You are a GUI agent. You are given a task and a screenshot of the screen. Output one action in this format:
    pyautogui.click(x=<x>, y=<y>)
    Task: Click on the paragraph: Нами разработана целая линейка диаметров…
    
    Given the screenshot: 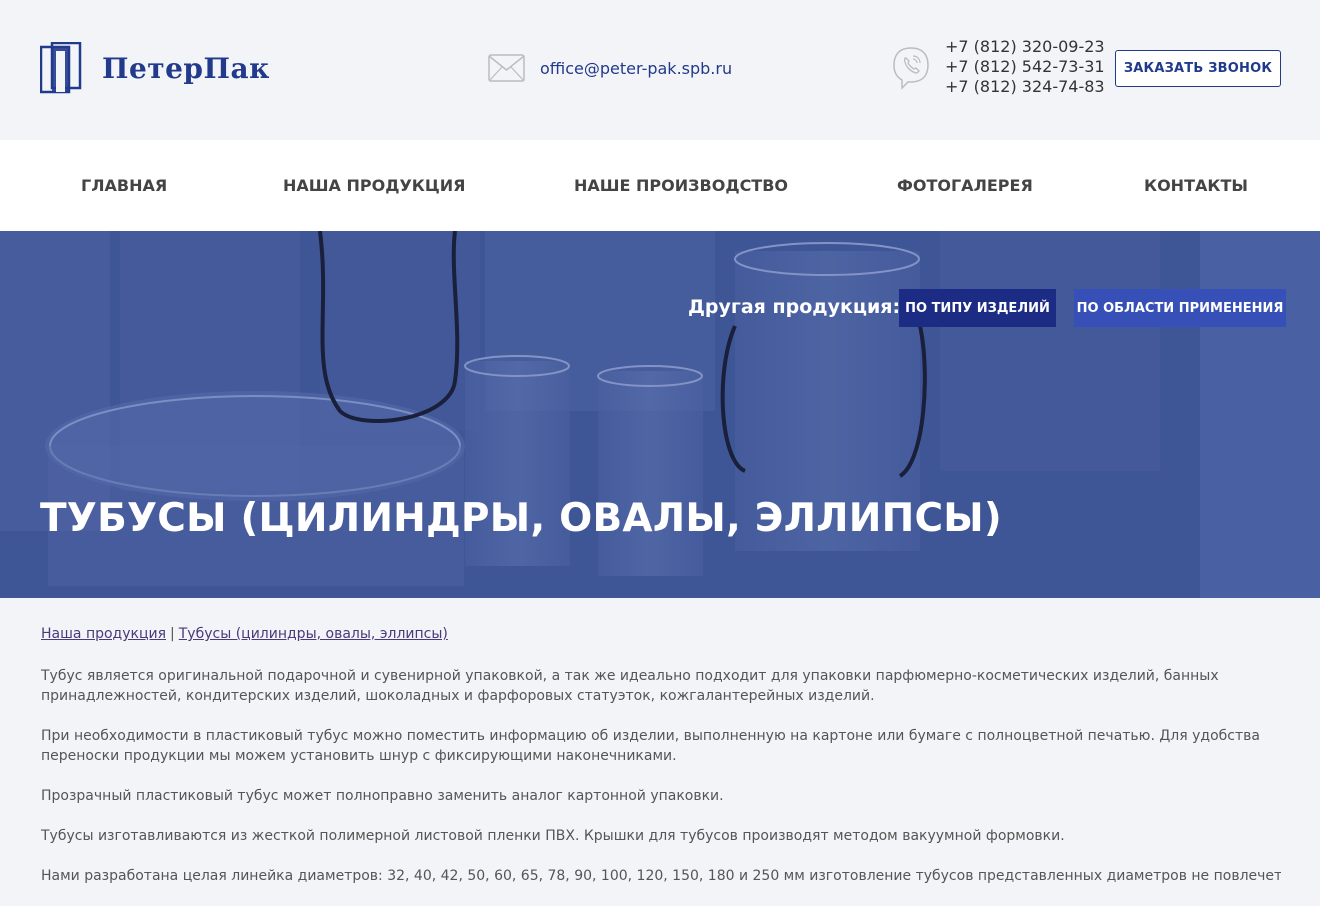 What is the action you would take?
    pyautogui.click(x=661, y=876)
    